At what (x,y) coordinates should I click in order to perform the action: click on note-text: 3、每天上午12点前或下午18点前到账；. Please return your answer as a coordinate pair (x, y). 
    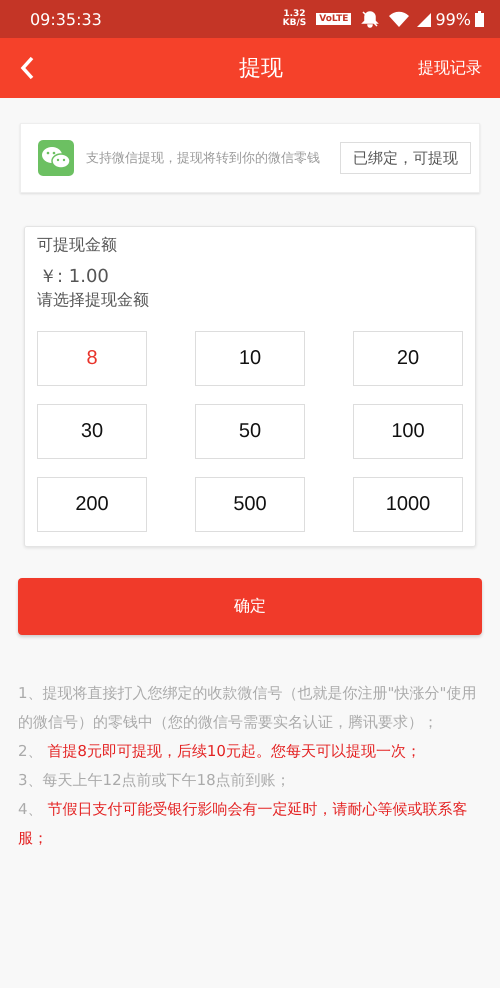
    Looking at the image, I should click on (155, 780).